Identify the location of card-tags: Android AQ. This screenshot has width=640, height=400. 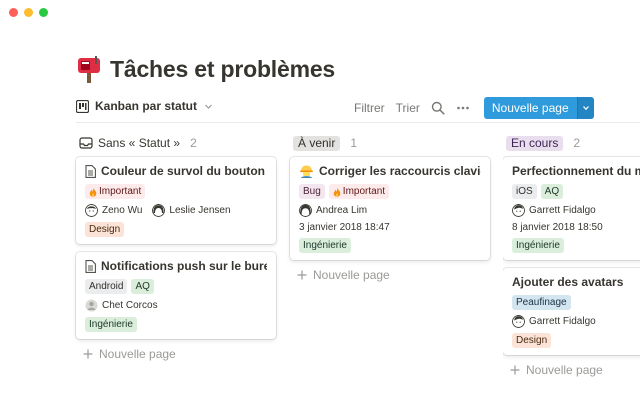
(176, 286).